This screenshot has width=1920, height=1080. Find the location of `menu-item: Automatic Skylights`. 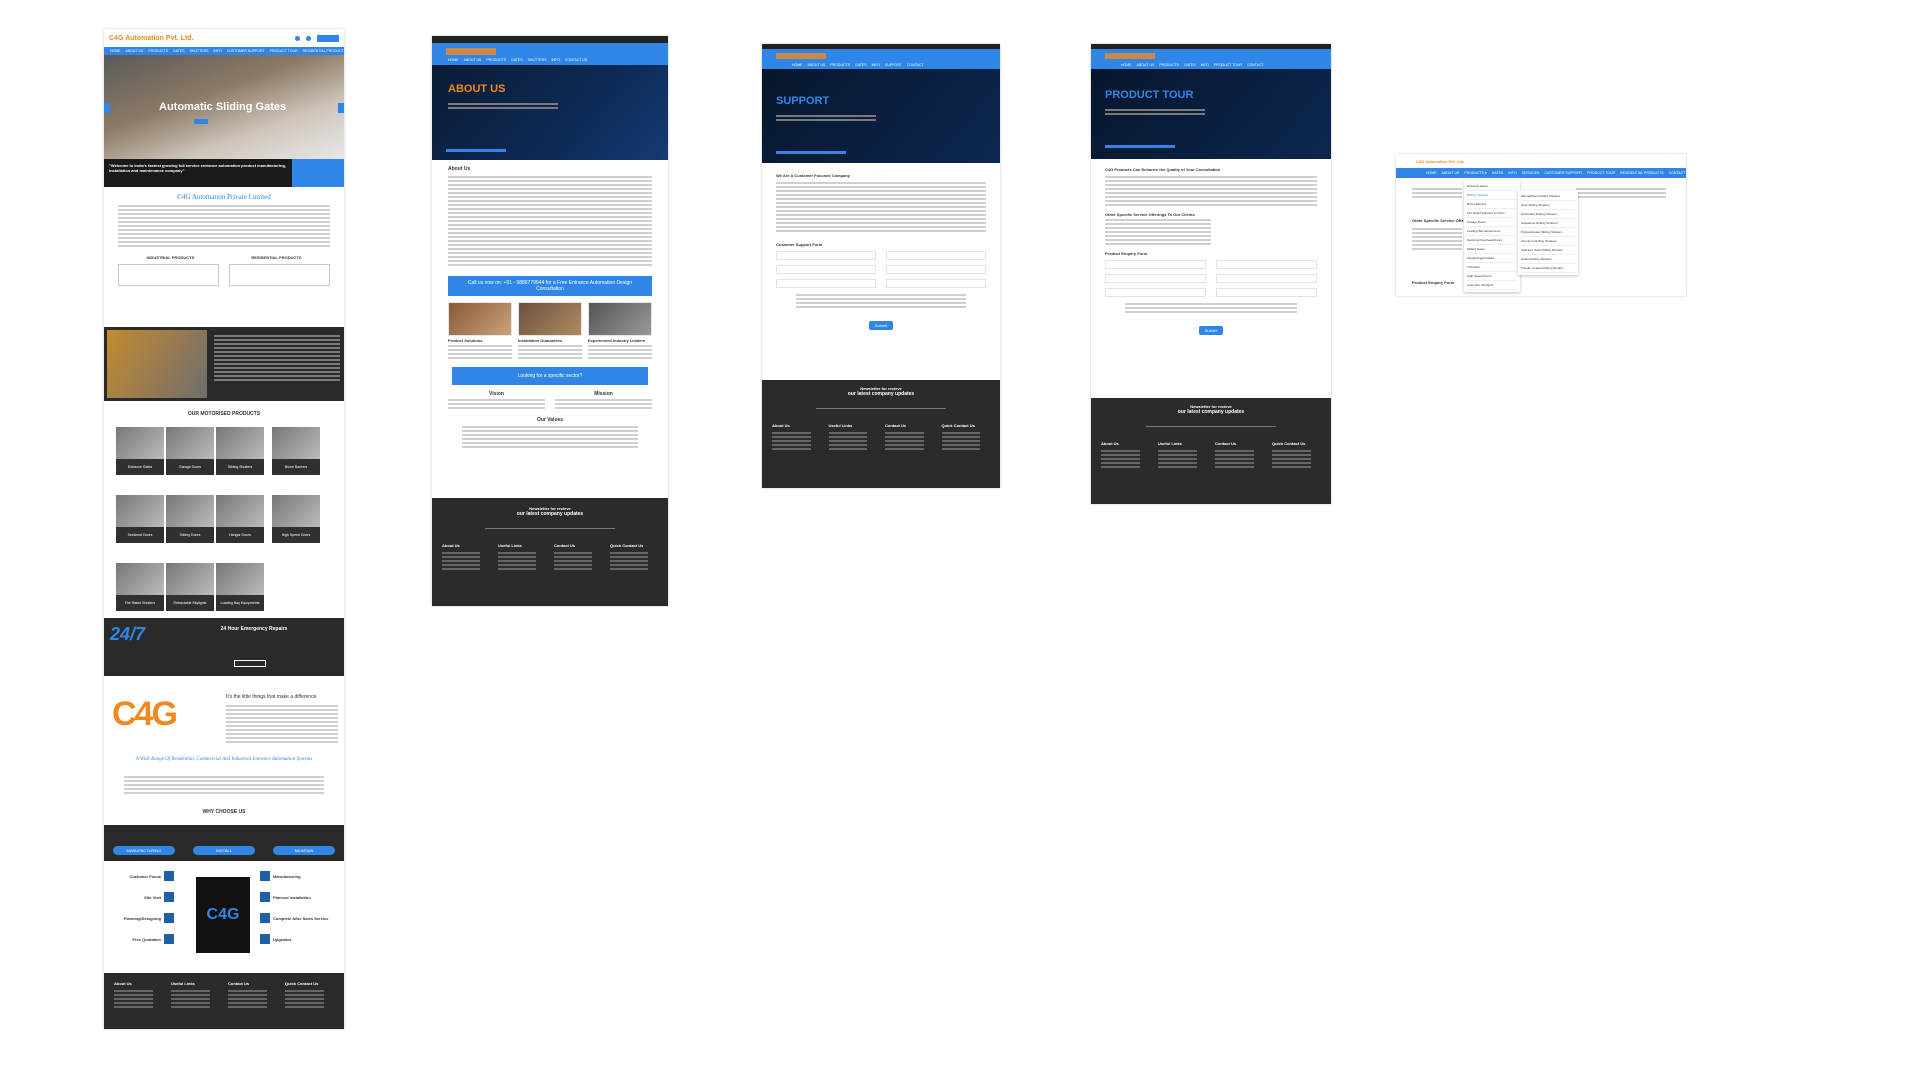

menu-item: Automatic Skylights is located at coordinates (1492, 285).